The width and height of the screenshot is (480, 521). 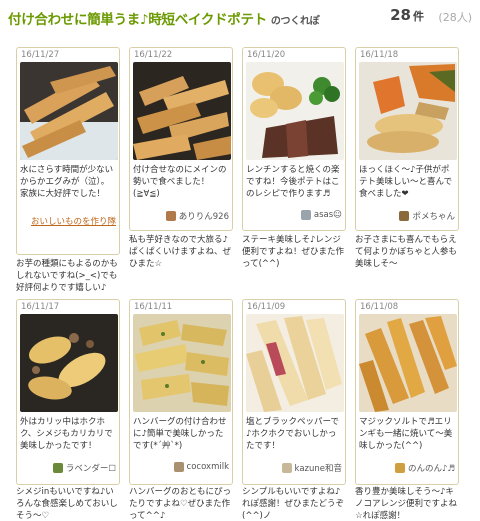 I want to click on report-comment: 付け合せなのにメインの勢いで食べました！(≧∀≦), so click(x=180, y=182).